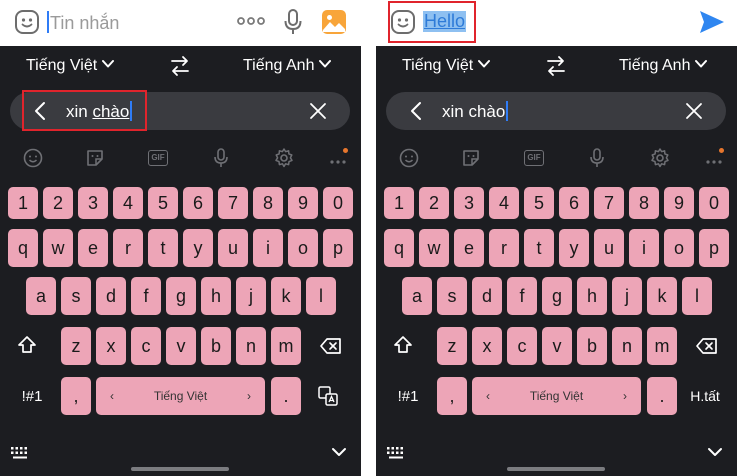  What do you see at coordinates (679, 203) in the screenshot?
I see `key: 9` at bounding box center [679, 203].